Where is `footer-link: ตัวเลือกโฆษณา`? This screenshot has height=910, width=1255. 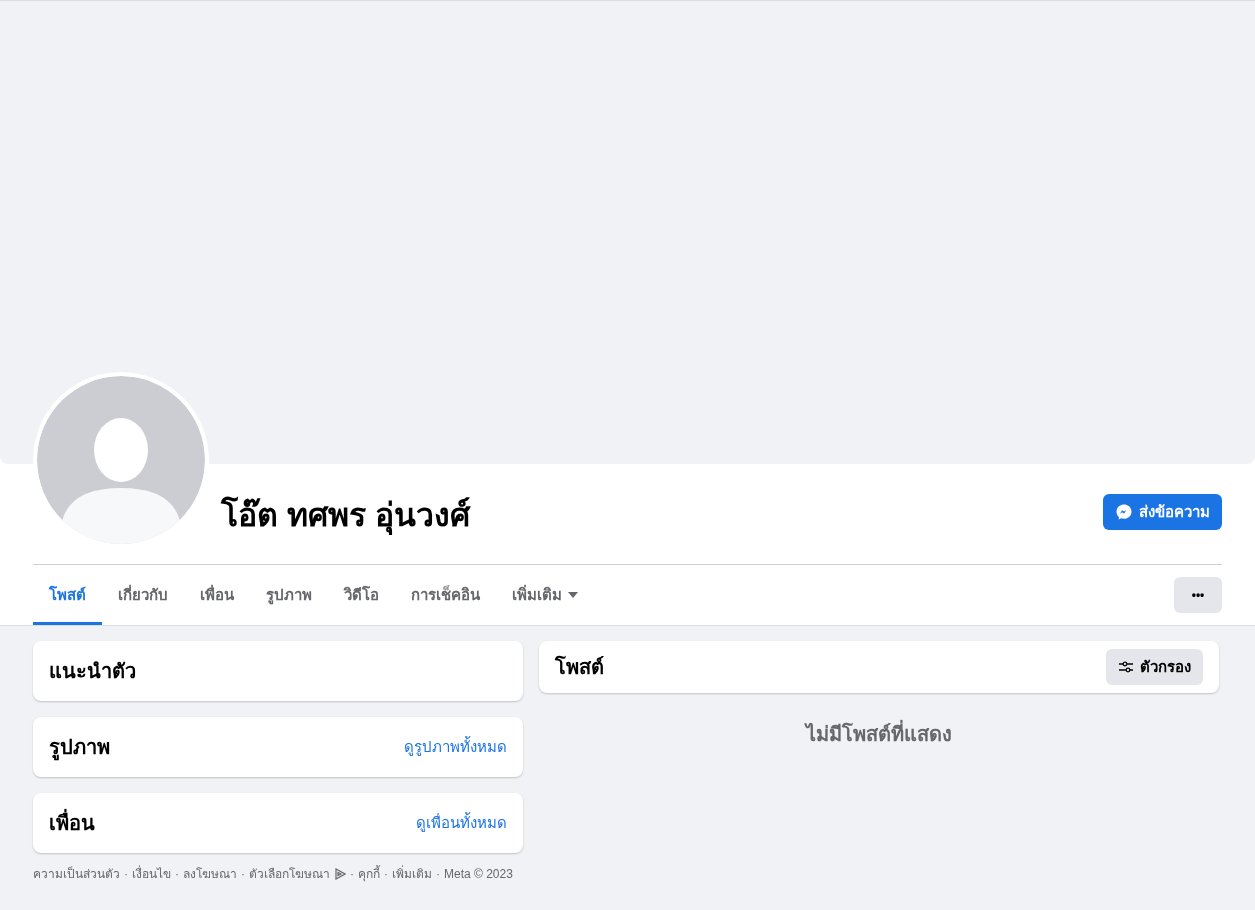 footer-link: ตัวเลือกโฆษณา is located at coordinates (289, 874).